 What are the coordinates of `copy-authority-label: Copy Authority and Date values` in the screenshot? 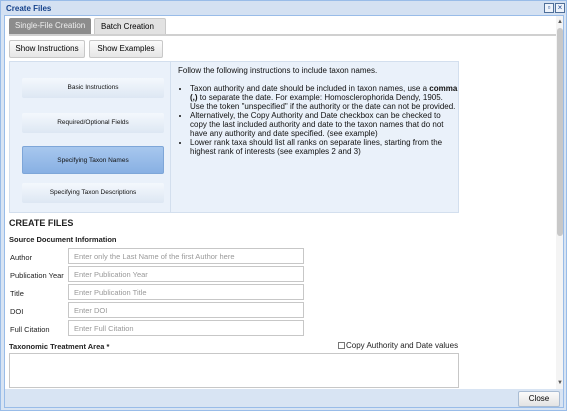 It's located at (402, 345).